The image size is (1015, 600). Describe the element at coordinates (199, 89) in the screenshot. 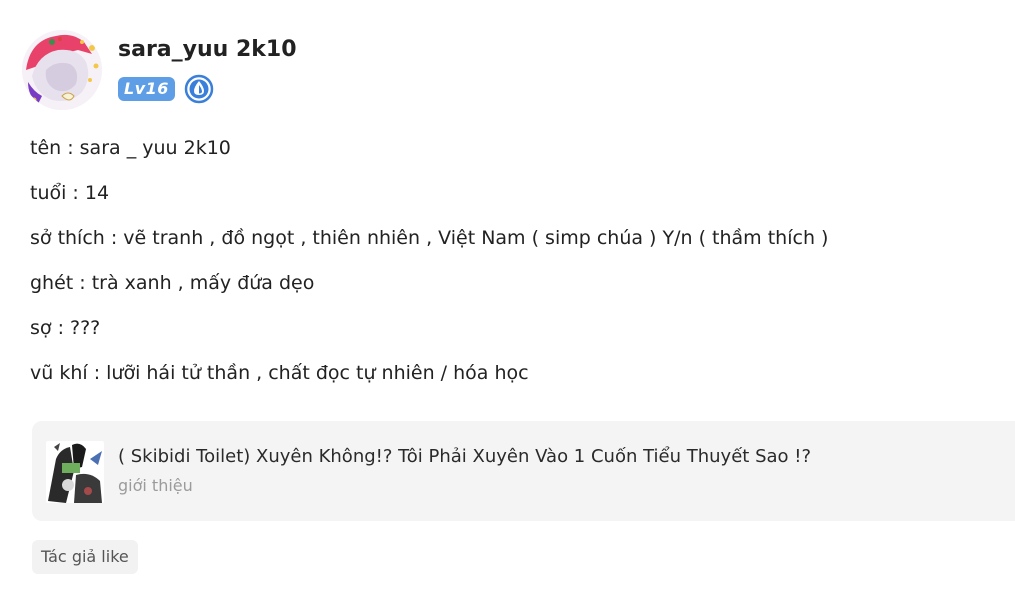

I see `droplet-crest-icon` at that location.